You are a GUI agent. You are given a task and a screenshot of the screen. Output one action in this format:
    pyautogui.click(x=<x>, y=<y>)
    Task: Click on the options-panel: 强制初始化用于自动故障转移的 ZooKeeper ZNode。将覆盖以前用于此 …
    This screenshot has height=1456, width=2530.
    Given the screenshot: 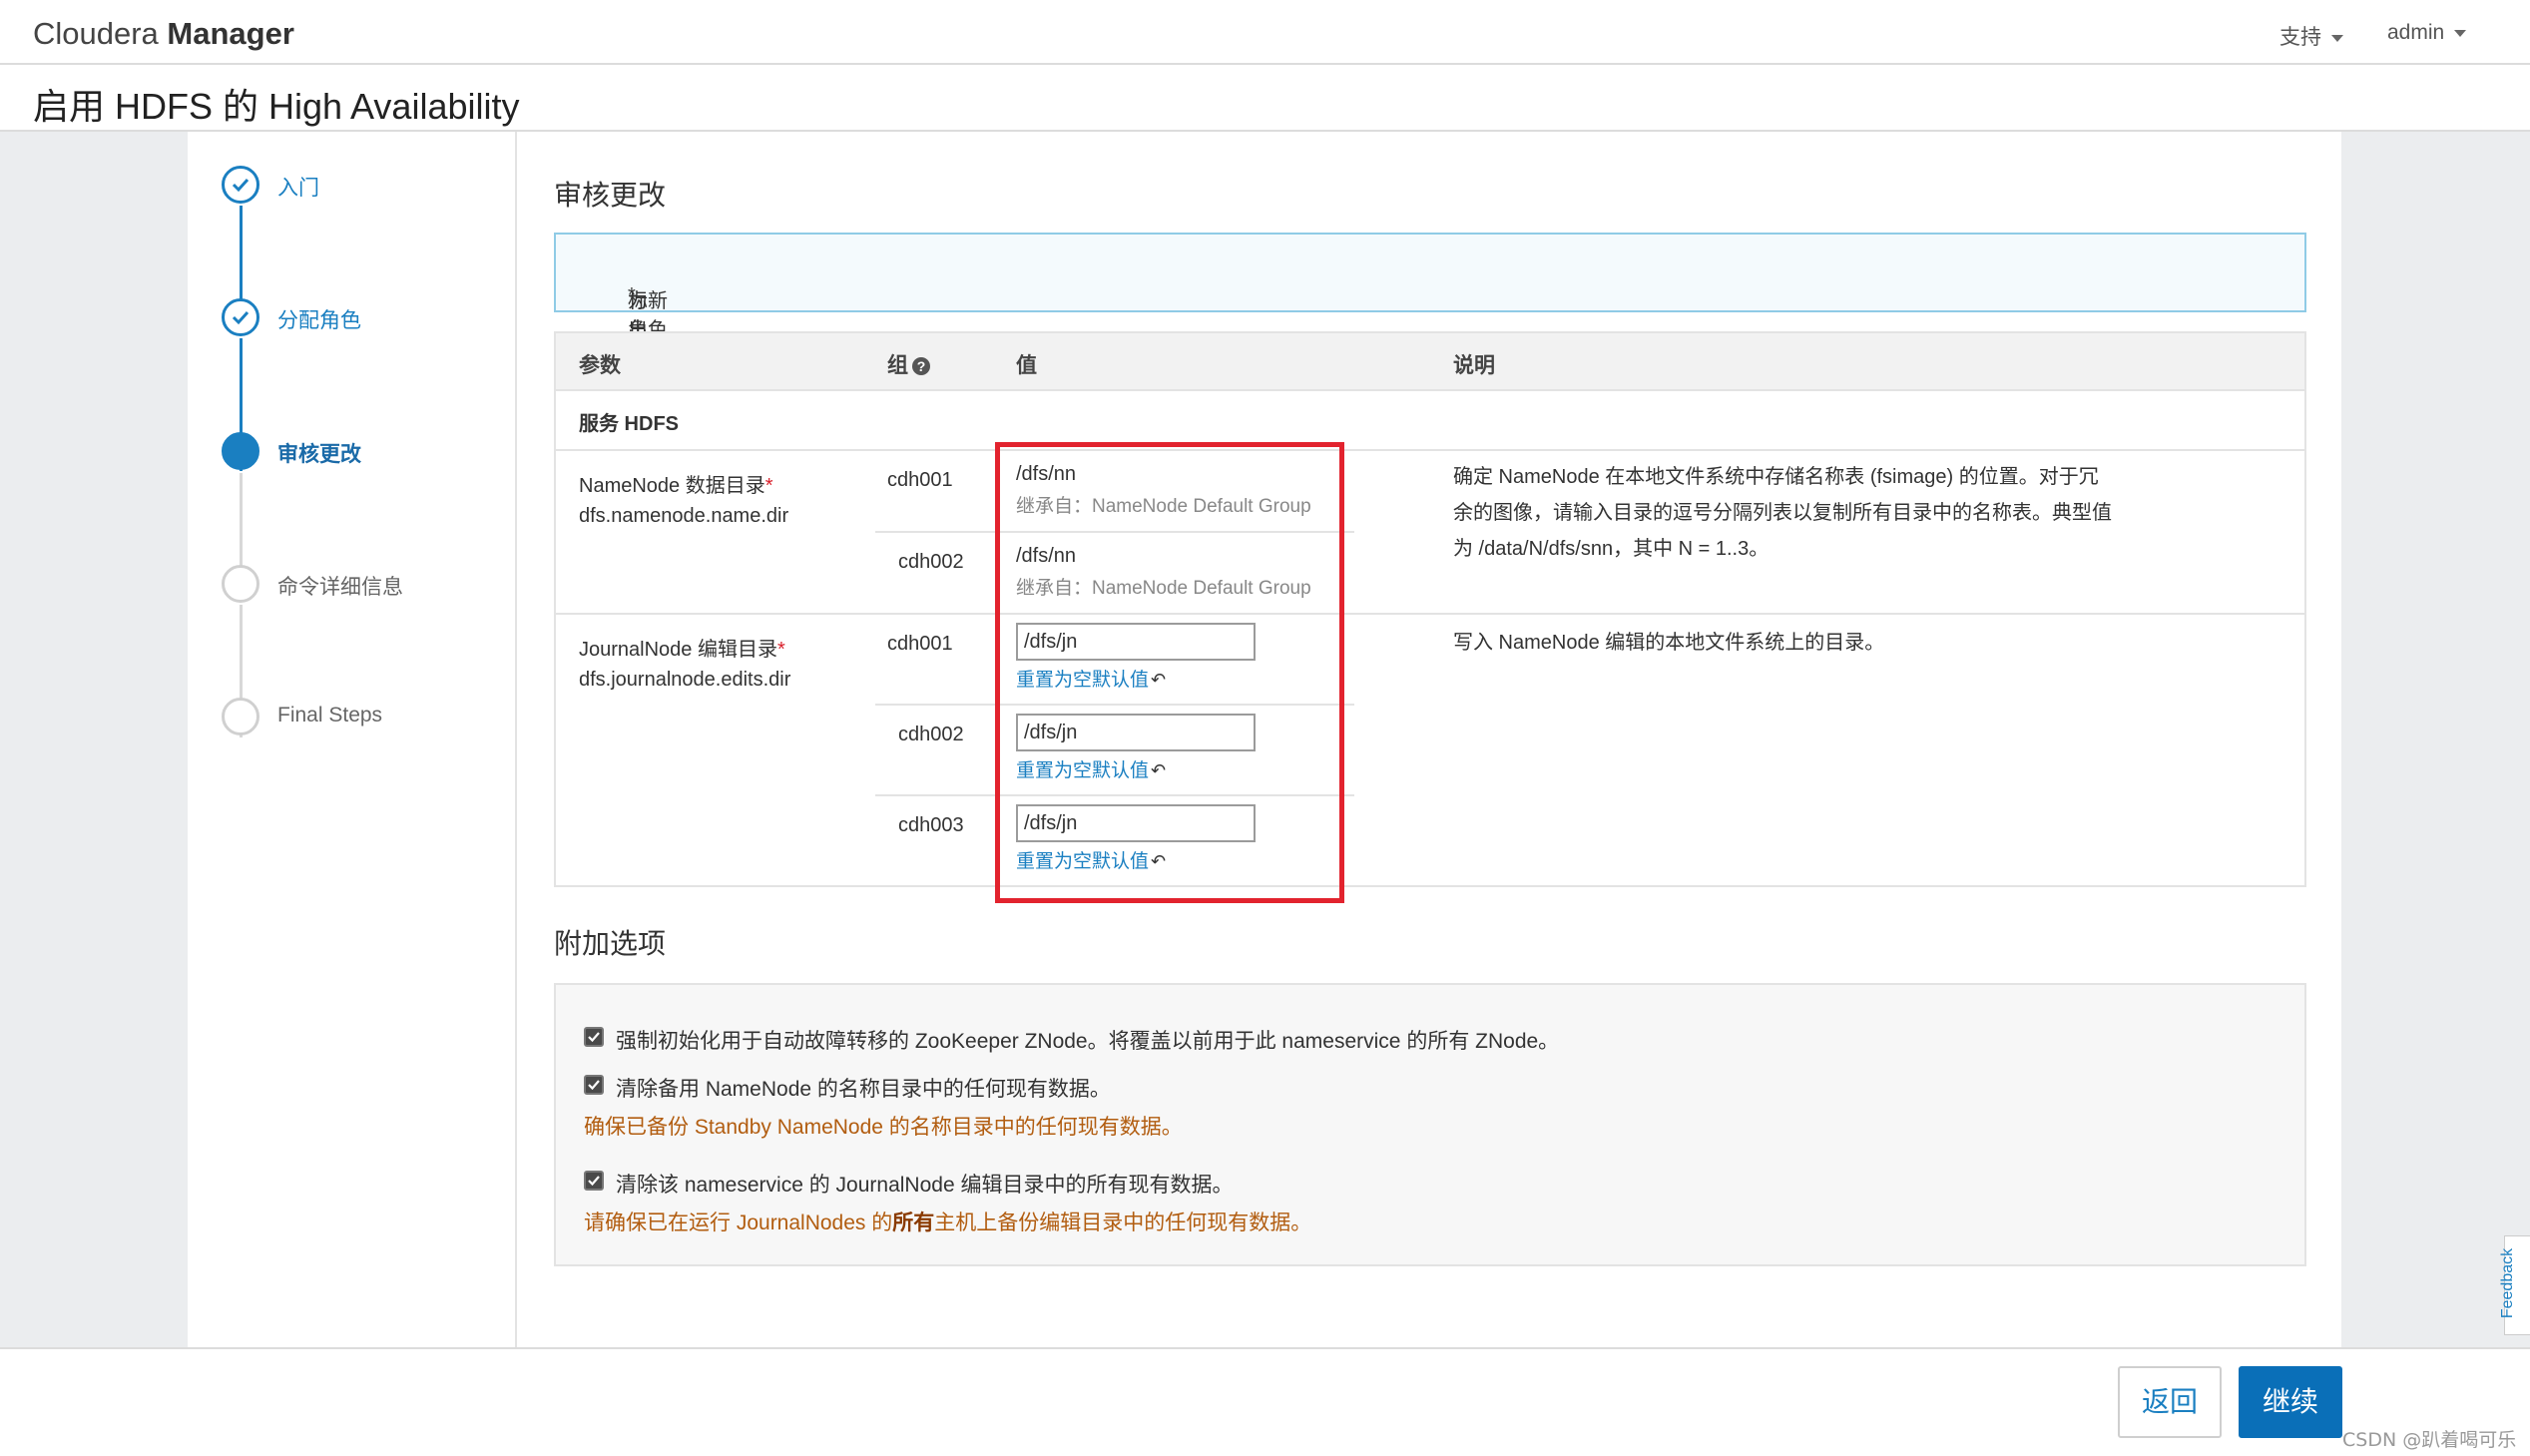 What is the action you would take?
    pyautogui.click(x=1430, y=1124)
    